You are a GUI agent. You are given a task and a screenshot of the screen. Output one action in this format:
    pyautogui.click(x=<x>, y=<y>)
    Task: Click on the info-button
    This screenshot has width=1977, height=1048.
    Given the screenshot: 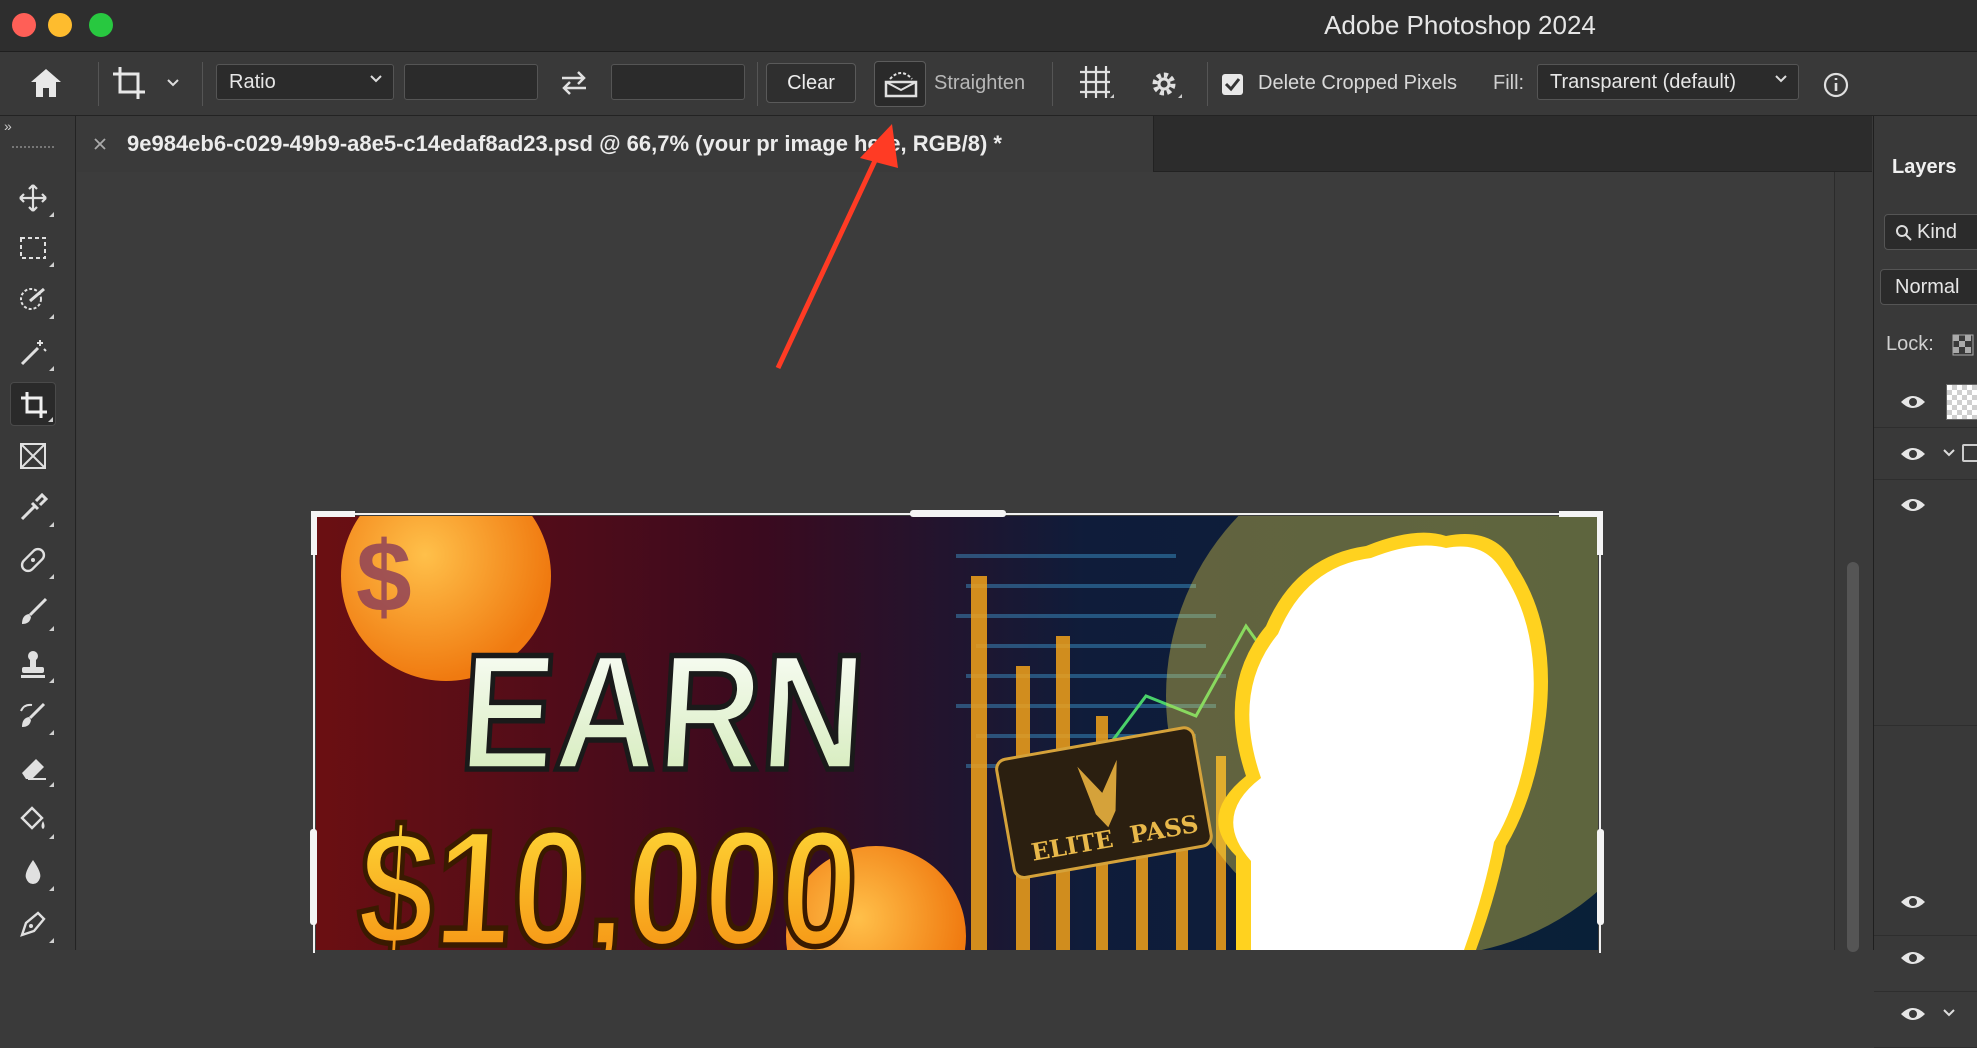 What is the action you would take?
    pyautogui.click(x=1836, y=85)
    